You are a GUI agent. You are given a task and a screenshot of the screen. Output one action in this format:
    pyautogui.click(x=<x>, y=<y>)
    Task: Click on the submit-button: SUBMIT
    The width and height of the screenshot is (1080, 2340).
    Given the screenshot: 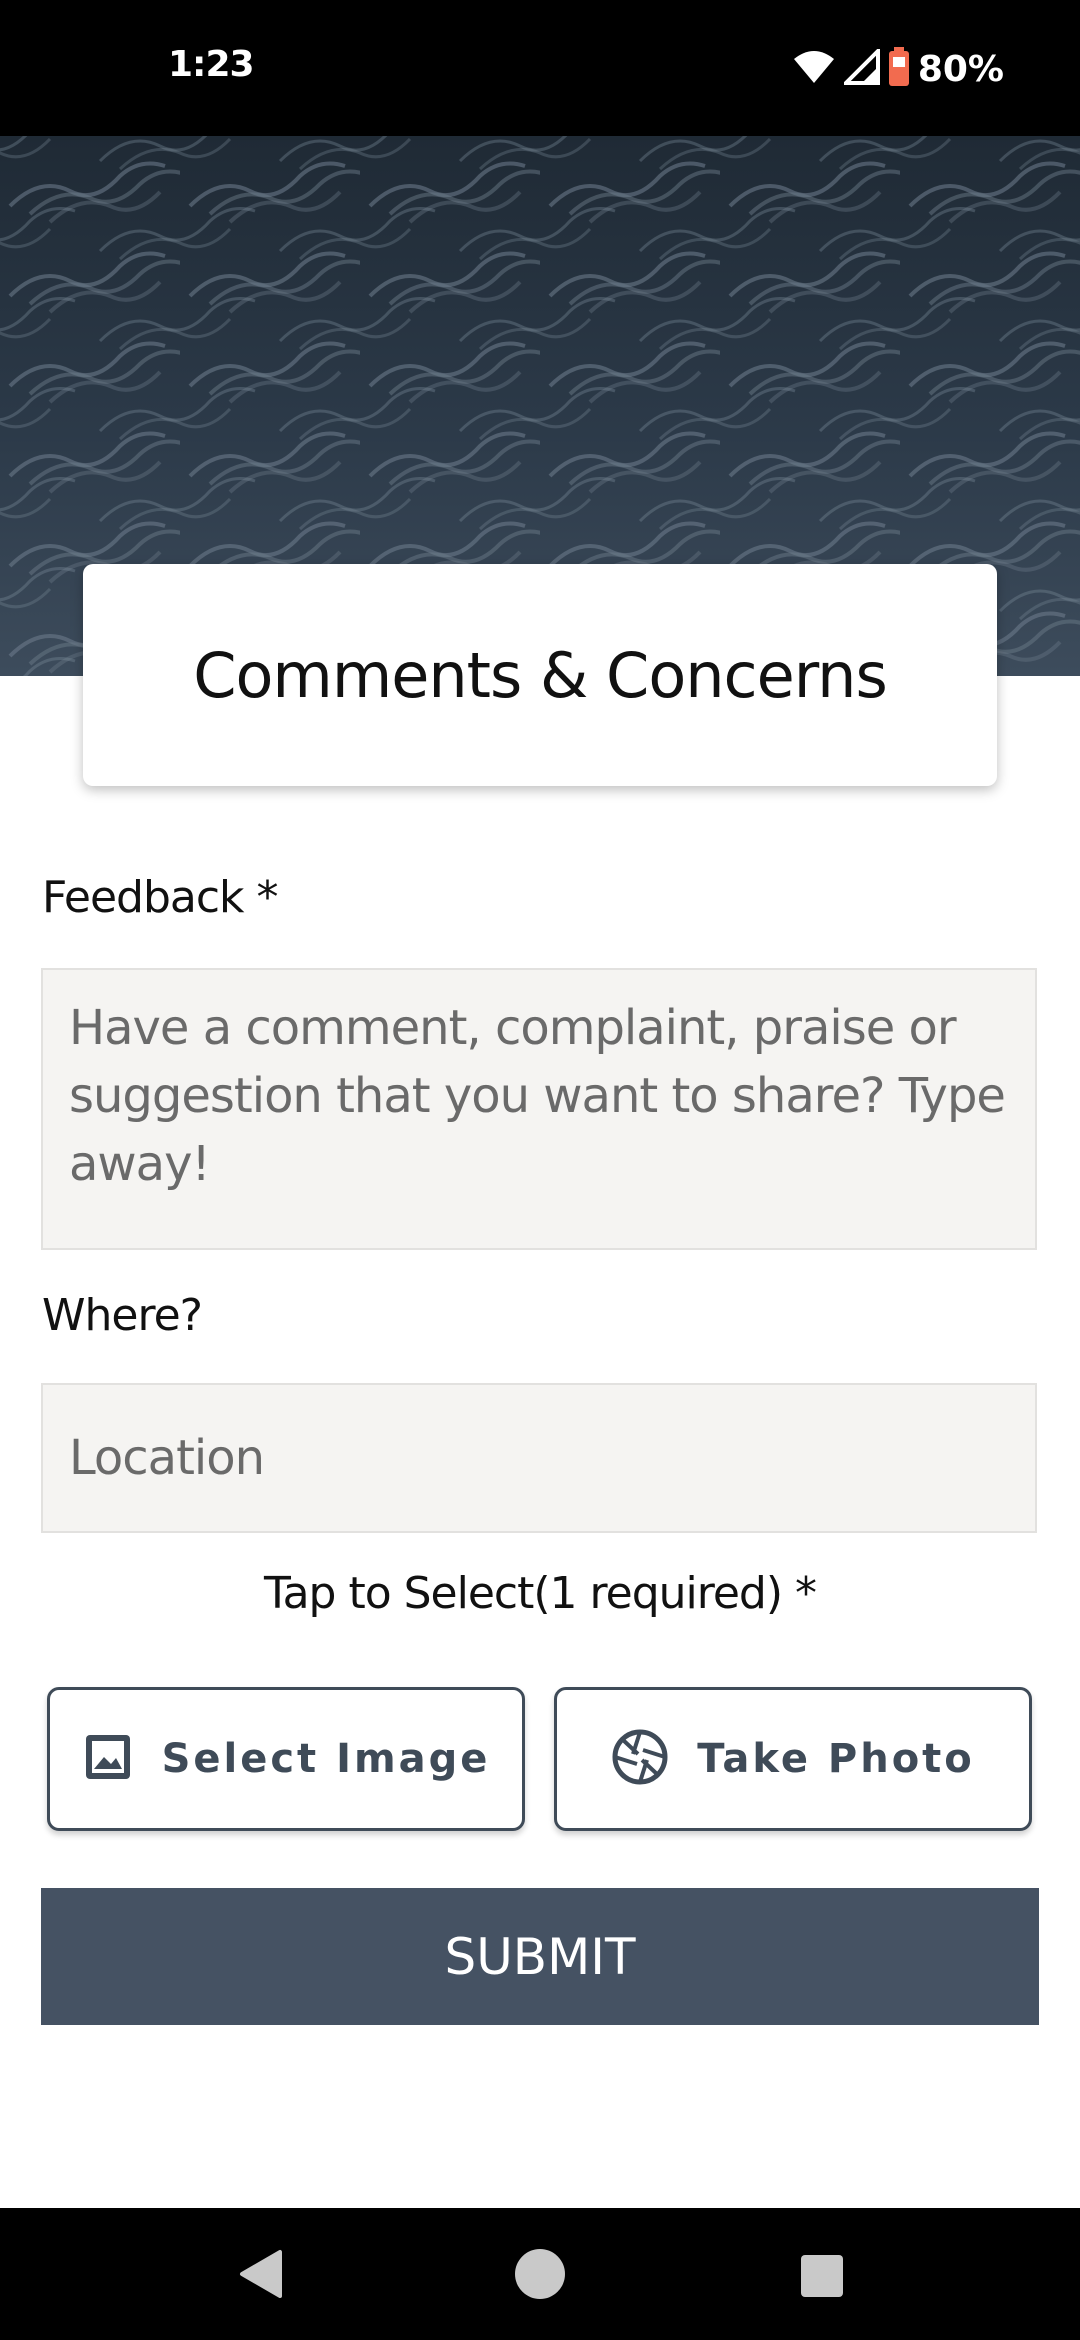 What is the action you would take?
    pyautogui.click(x=540, y=1956)
    